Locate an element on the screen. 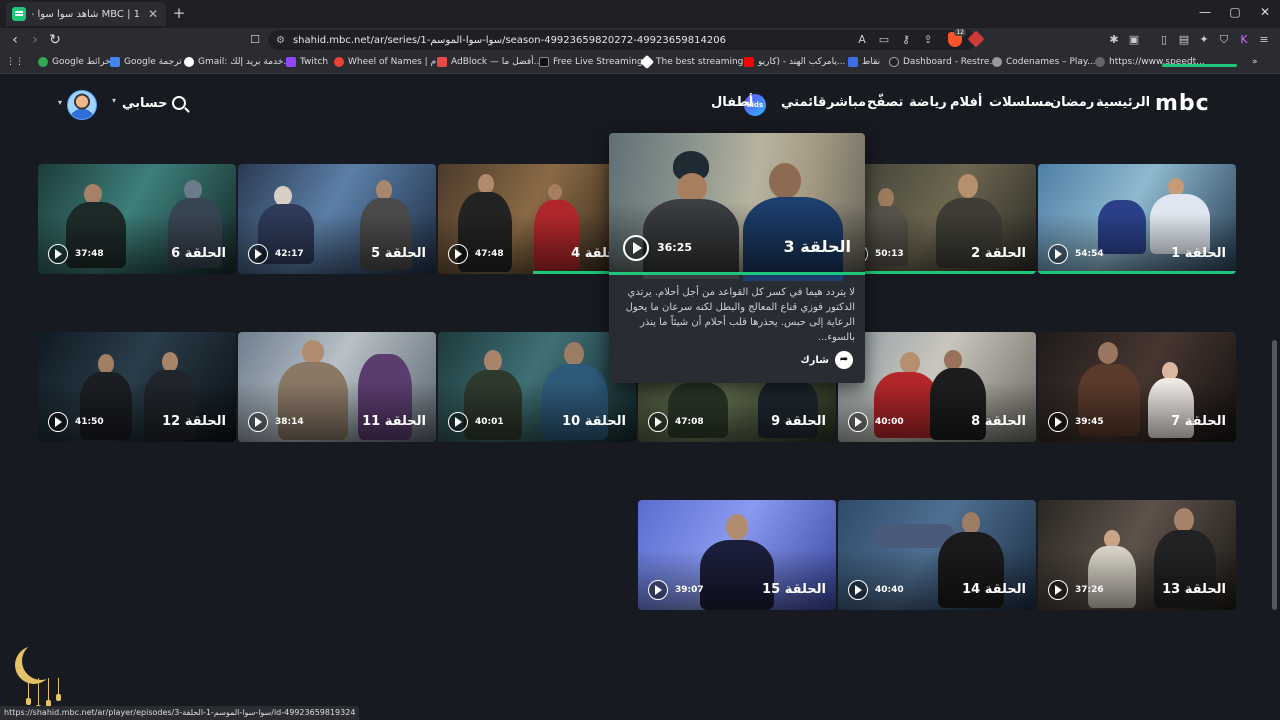 This screenshot has width=1280, height=720. account-menu: حسابي is located at coordinates (145, 103).